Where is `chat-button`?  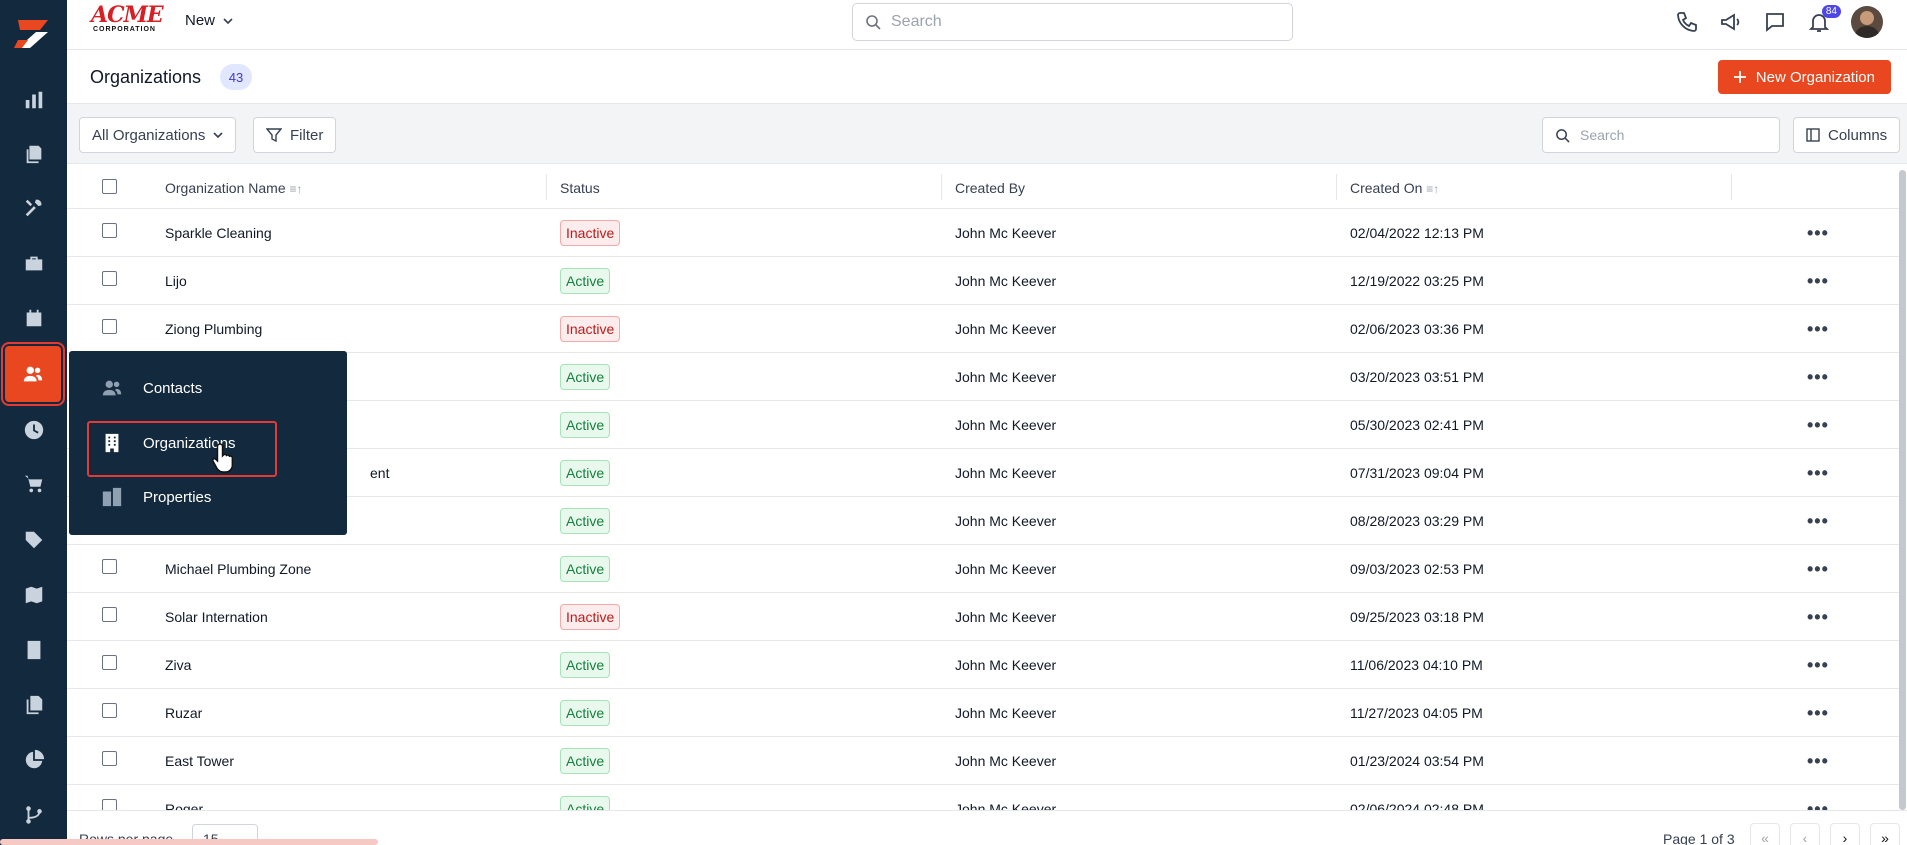
chat-button is located at coordinates (1775, 22).